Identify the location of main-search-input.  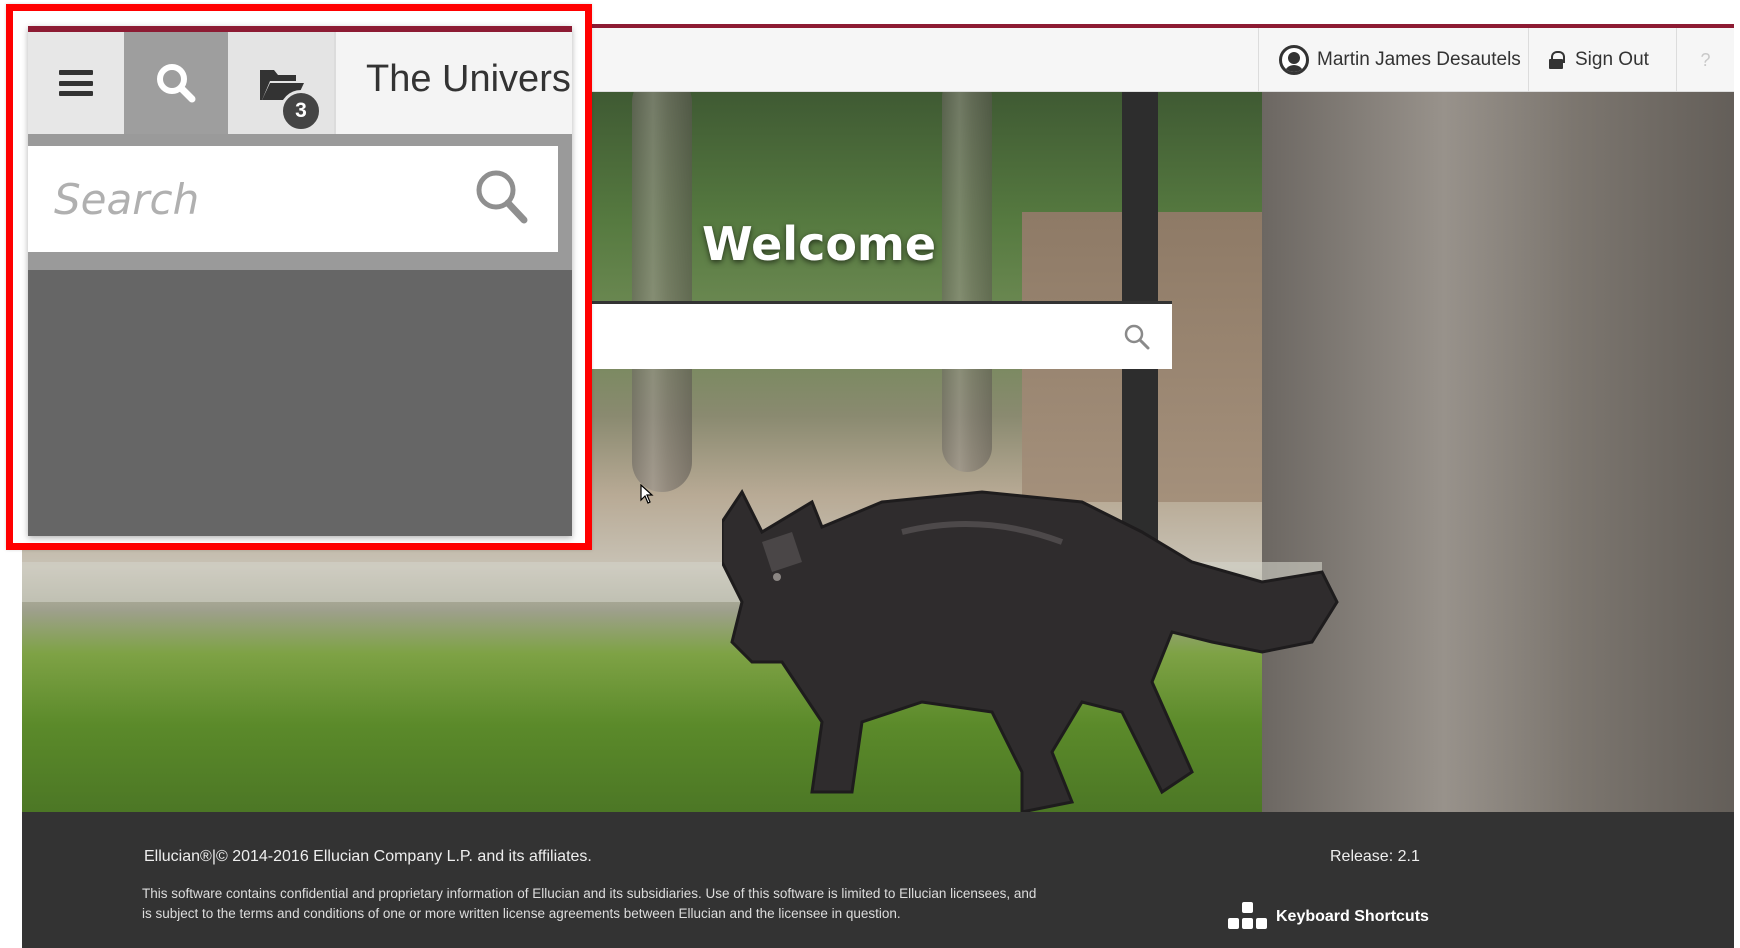
(852, 336).